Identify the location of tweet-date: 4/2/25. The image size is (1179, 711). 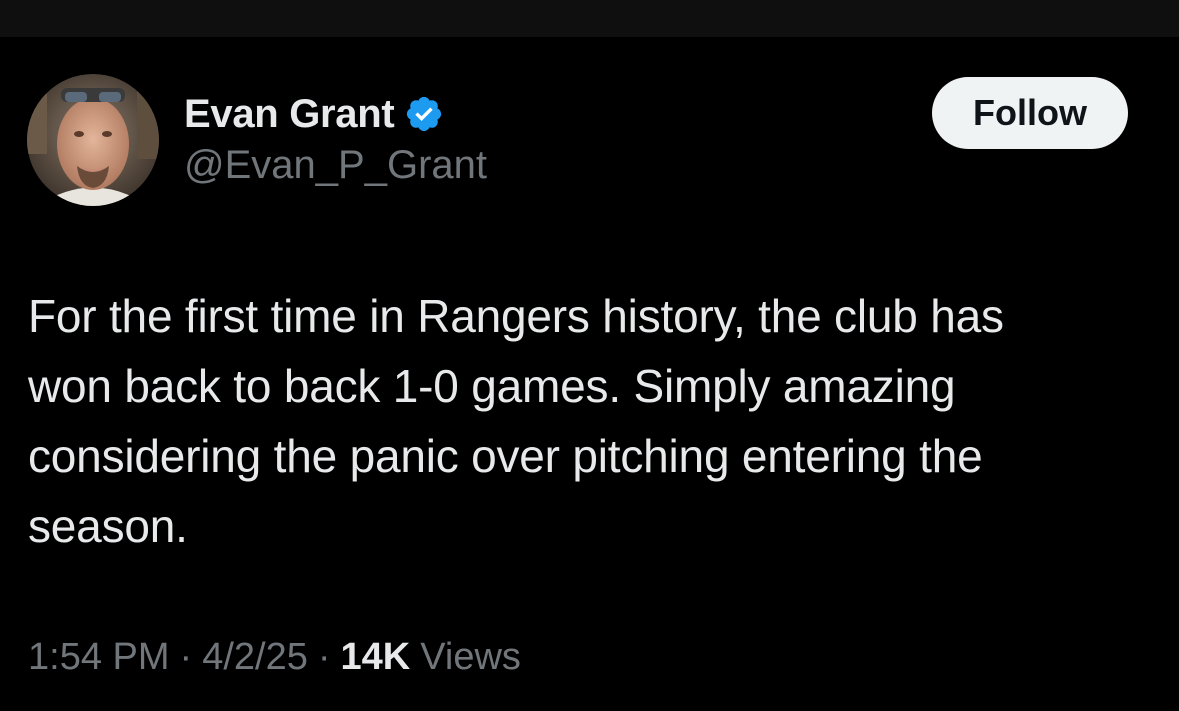
(255, 657).